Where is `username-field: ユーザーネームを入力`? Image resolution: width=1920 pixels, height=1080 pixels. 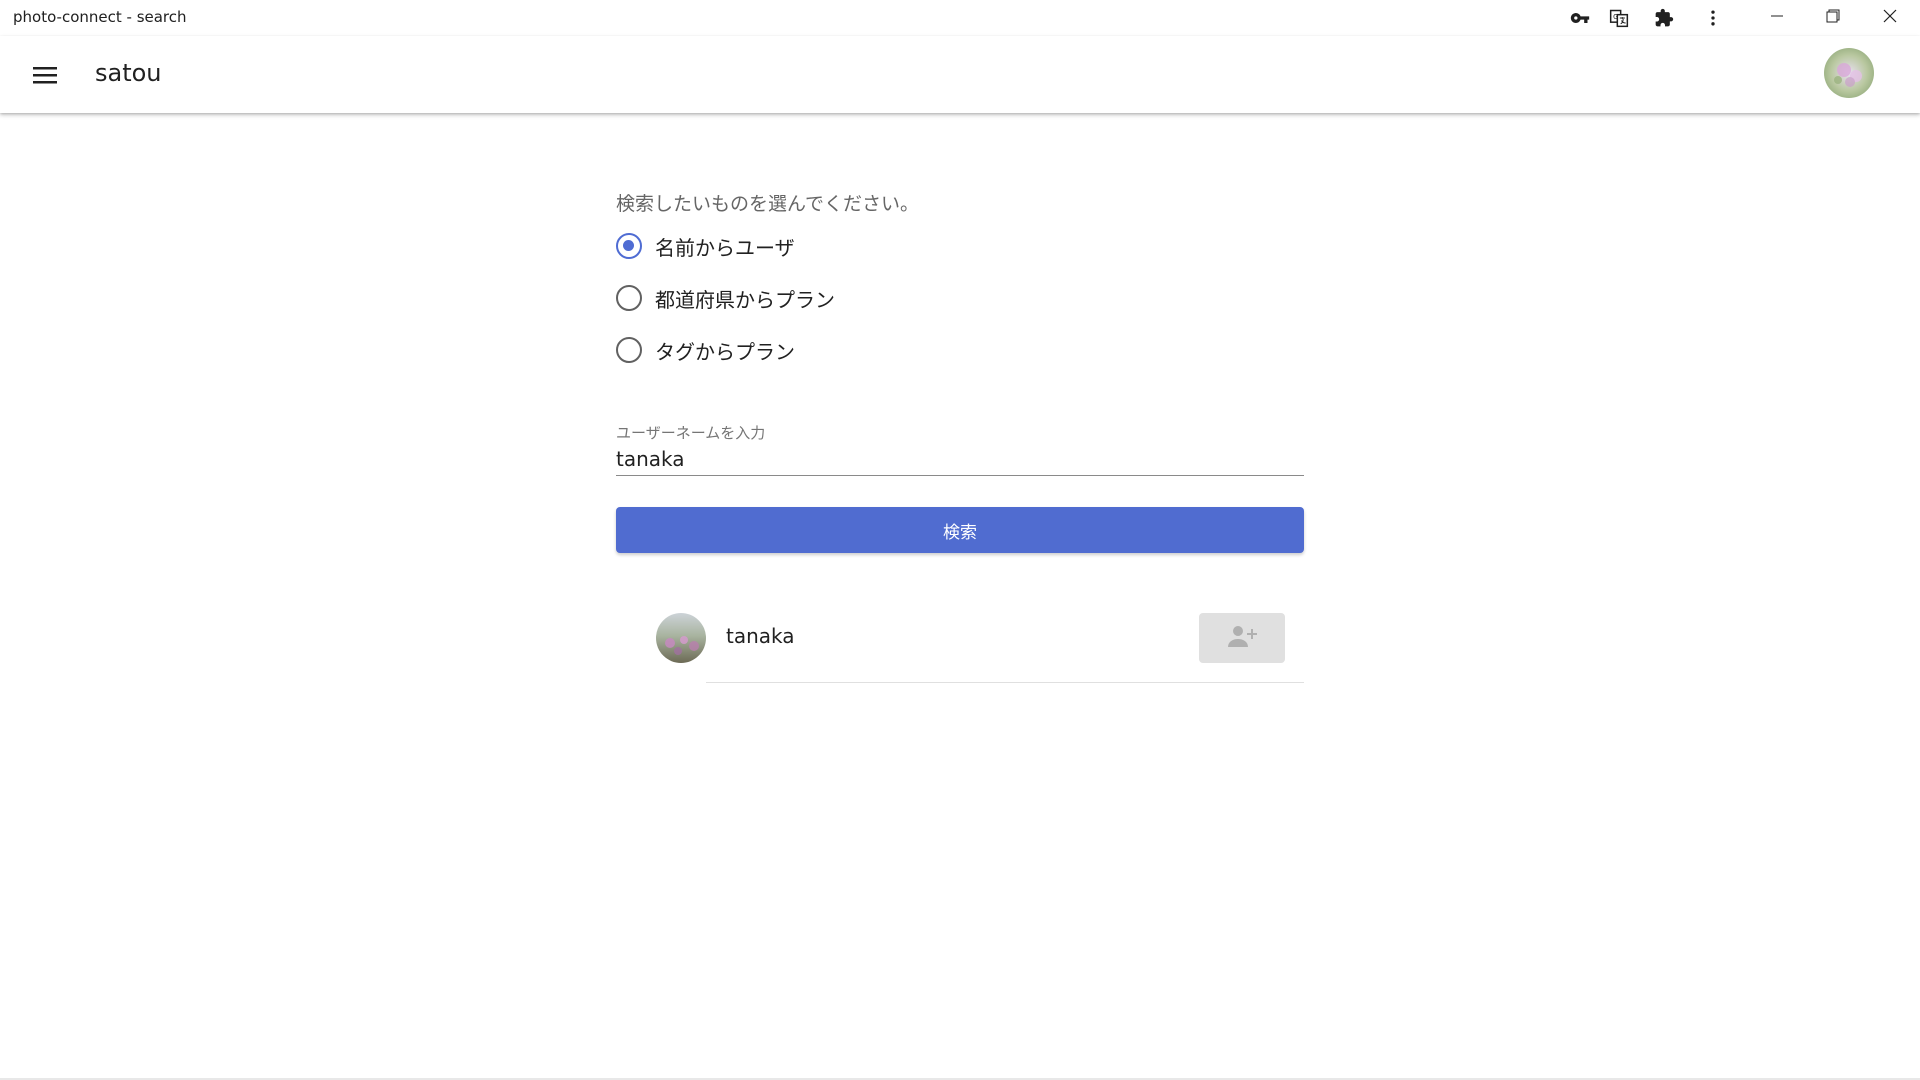
username-field: ユーザーネームを入力 is located at coordinates (960, 449).